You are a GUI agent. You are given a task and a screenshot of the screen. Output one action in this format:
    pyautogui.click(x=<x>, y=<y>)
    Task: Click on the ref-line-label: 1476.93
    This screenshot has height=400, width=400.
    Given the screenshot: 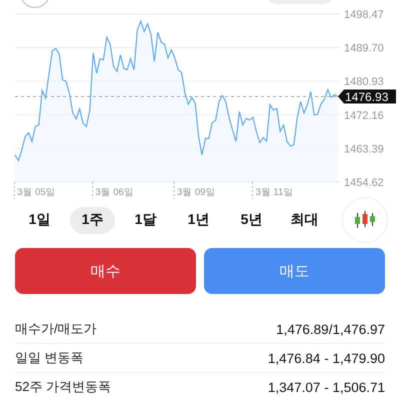 What is the action you would take?
    pyautogui.click(x=367, y=97)
    